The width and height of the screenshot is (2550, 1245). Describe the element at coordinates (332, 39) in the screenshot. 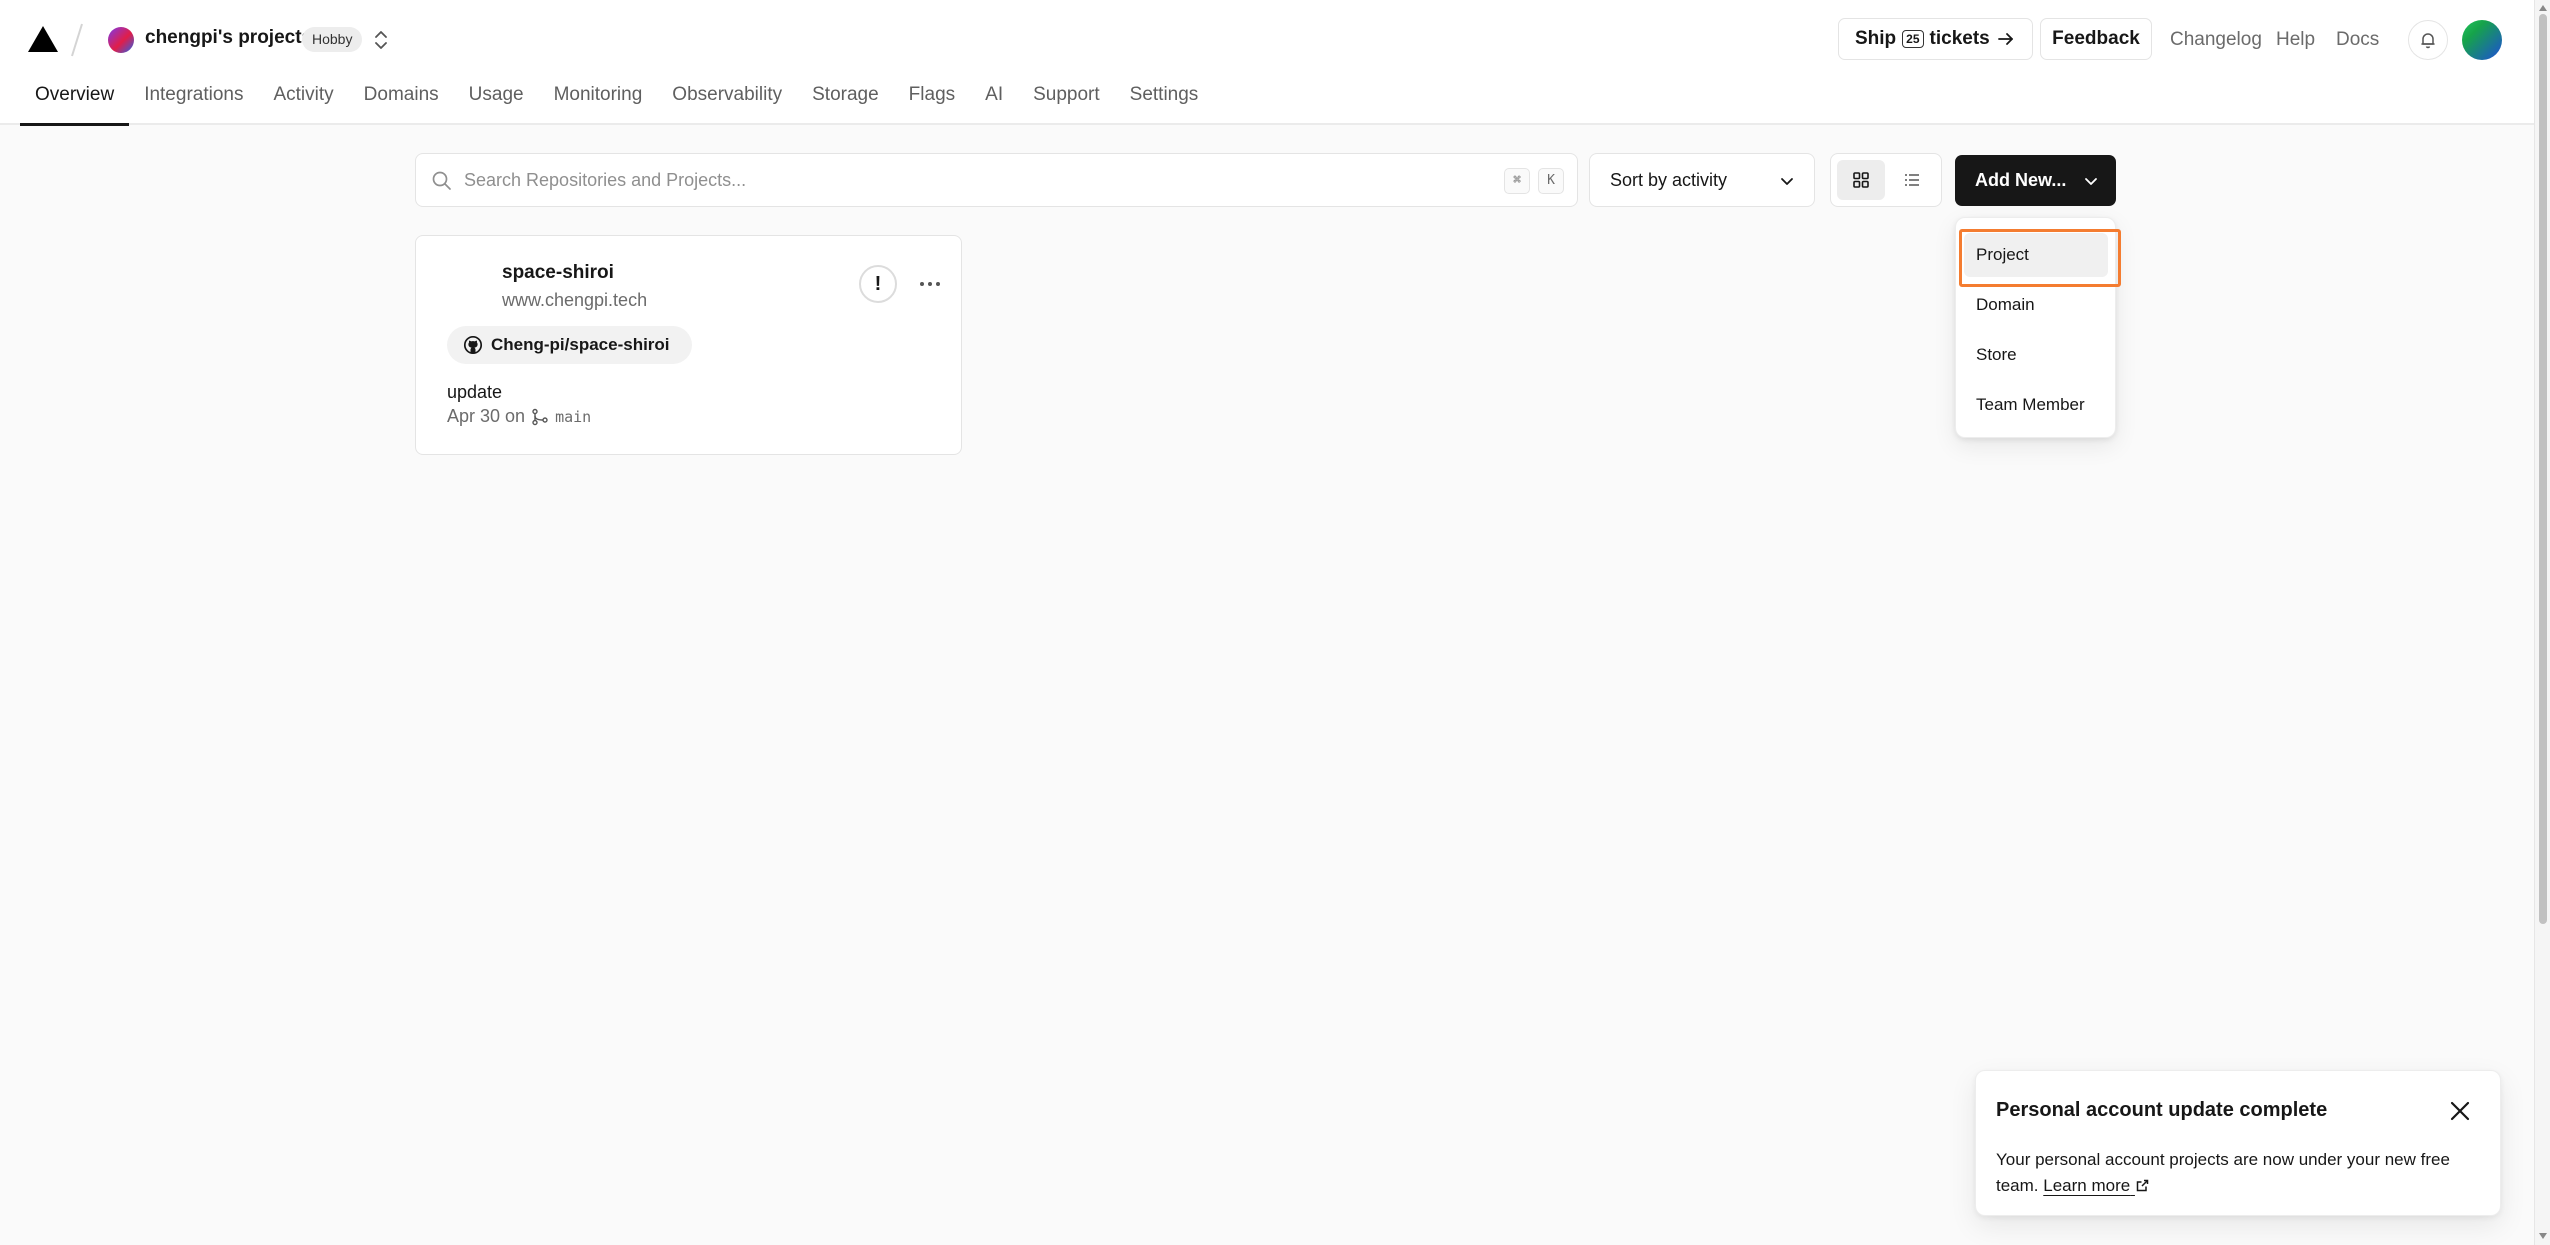

I see `plan-badge: Hobby` at that location.